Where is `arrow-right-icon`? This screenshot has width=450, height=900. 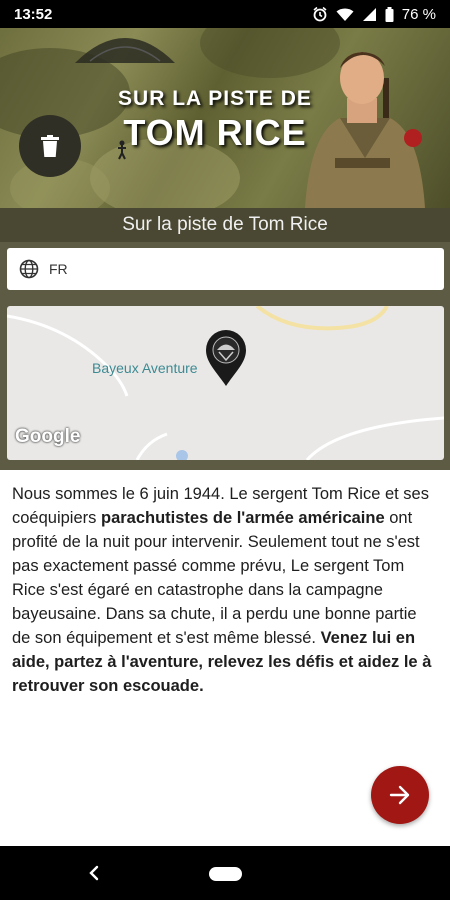
arrow-right-icon is located at coordinates (399, 795).